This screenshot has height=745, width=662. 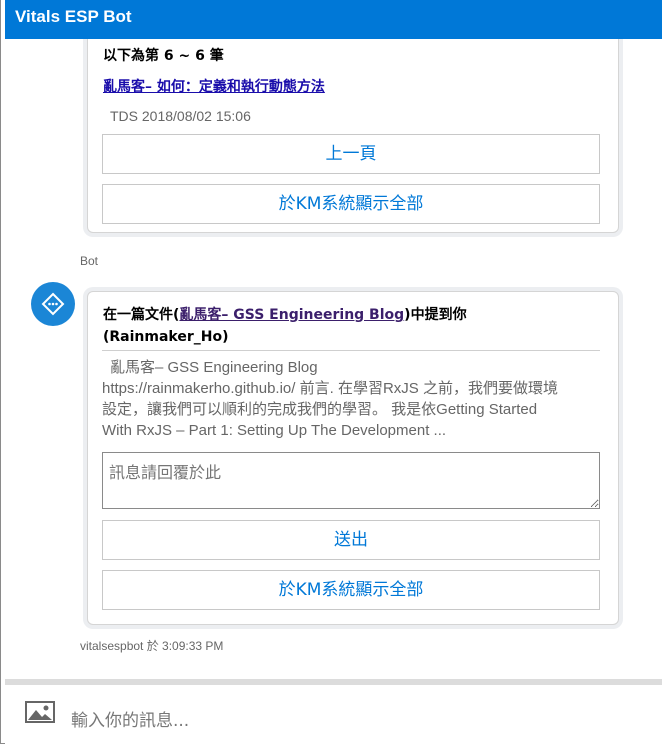 What do you see at coordinates (351, 480) in the screenshot?
I see `reply-textarea` at bounding box center [351, 480].